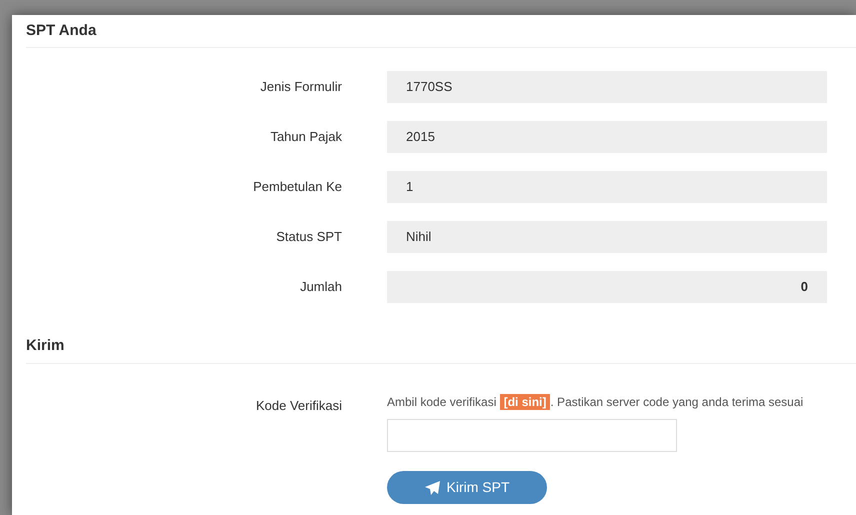  What do you see at coordinates (467, 487) in the screenshot?
I see `submit-button: Kirim SPT` at bounding box center [467, 487].